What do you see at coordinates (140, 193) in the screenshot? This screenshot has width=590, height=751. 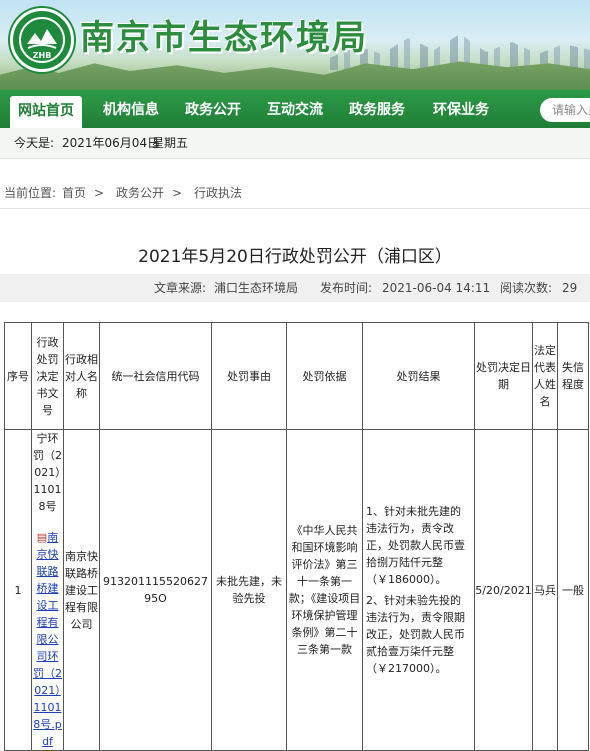 I see `breadcrumb-item-gov: 政务公开` at bounding box center [140, 193].